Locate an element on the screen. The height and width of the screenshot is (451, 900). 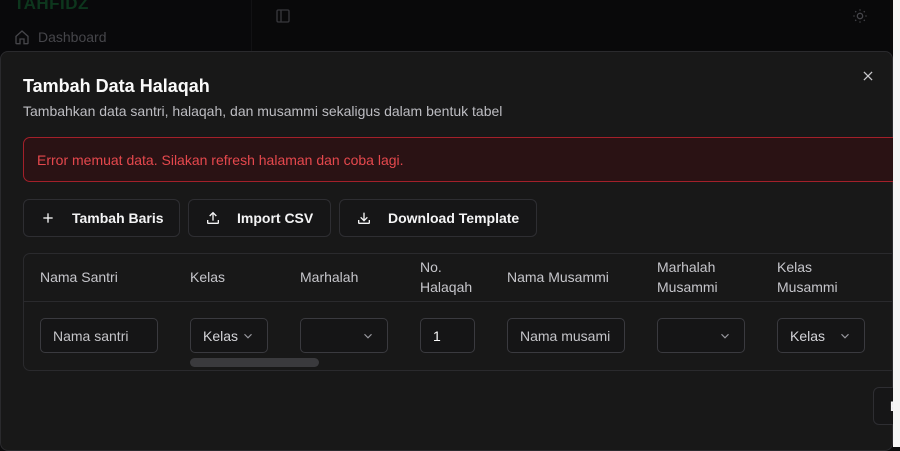
nama-santri-input: Nama santri is located at coordinates (99, 335).